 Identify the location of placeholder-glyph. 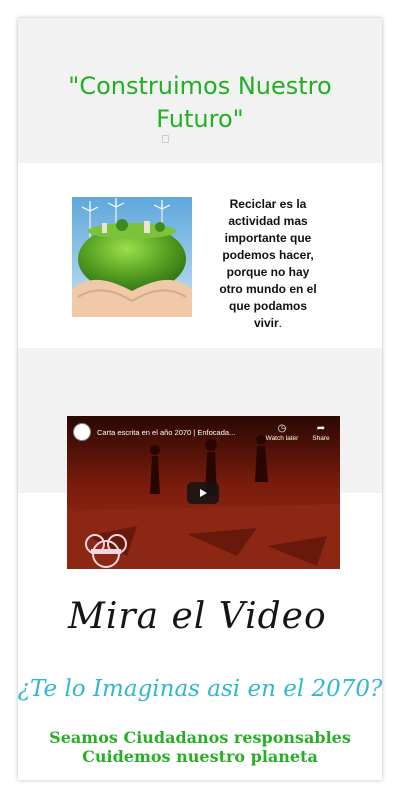
(165, 139).